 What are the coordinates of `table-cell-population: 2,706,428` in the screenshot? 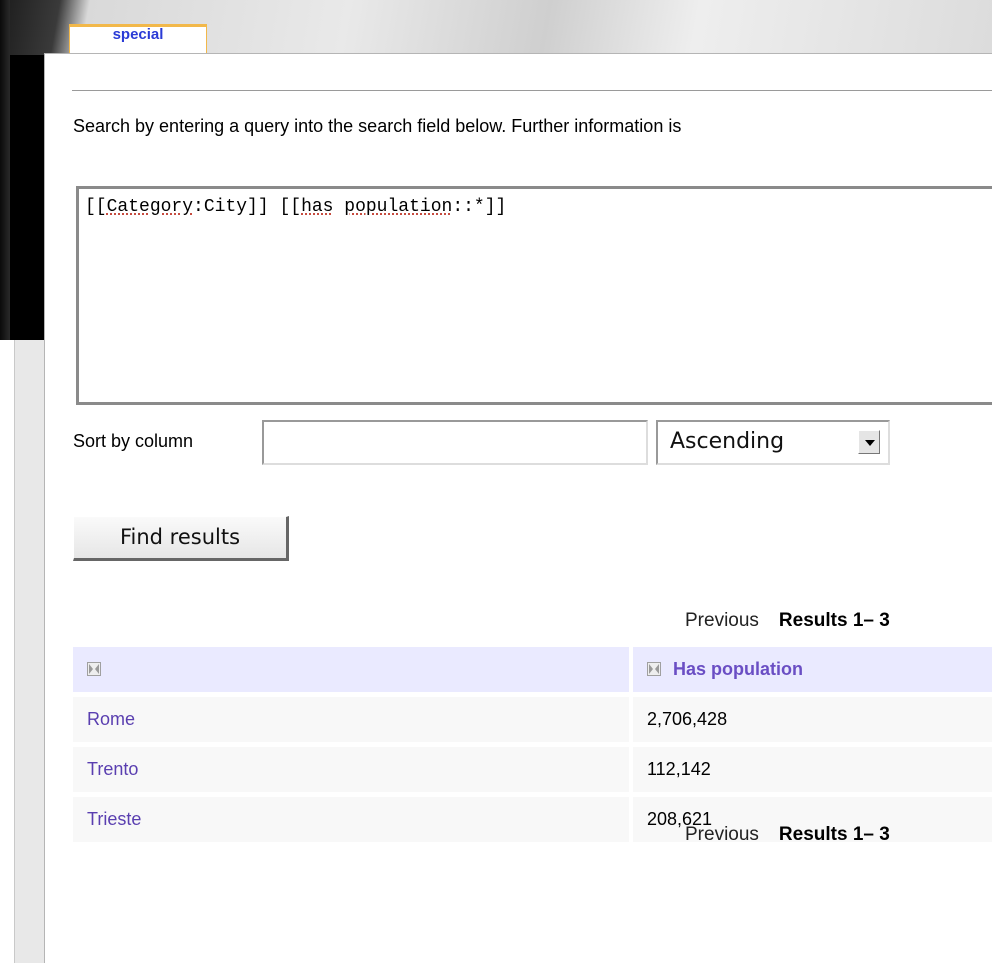 It's located at (812, 719).